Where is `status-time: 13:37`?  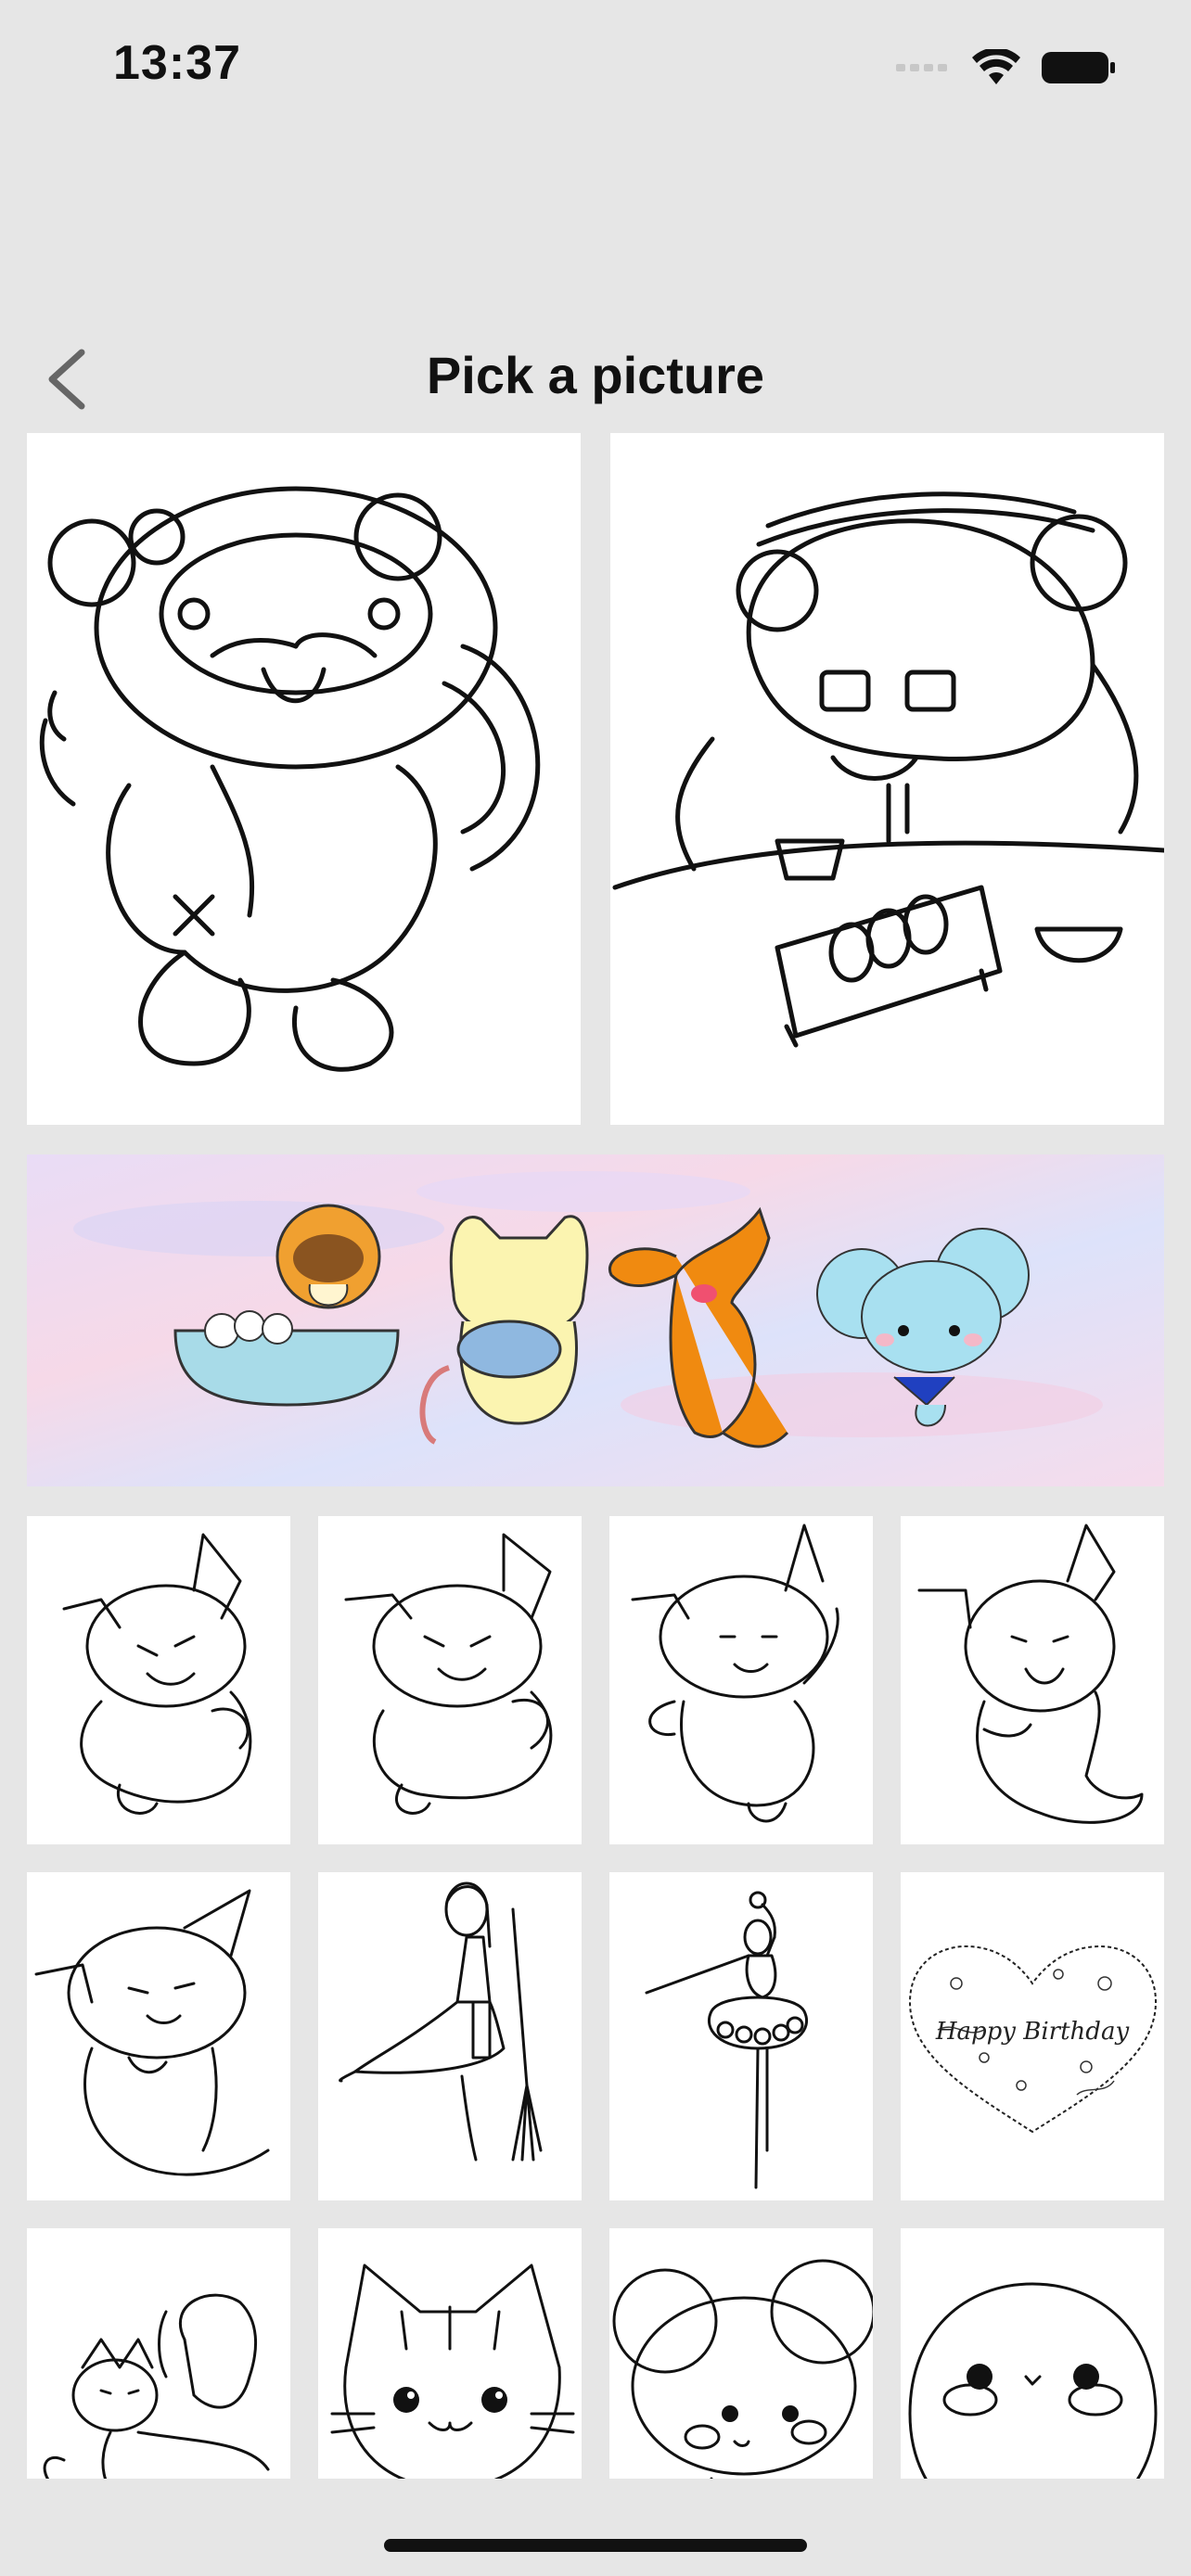 status-time: 13:37 is located at coordinates (177, 63).